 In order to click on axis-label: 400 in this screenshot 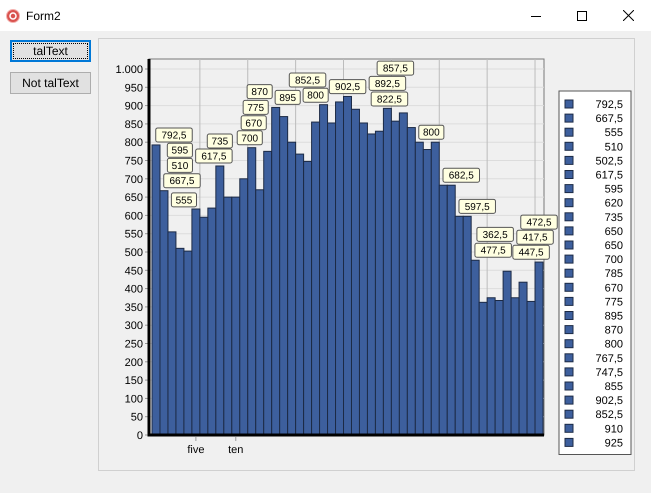, I will do `click(133, 290)`.